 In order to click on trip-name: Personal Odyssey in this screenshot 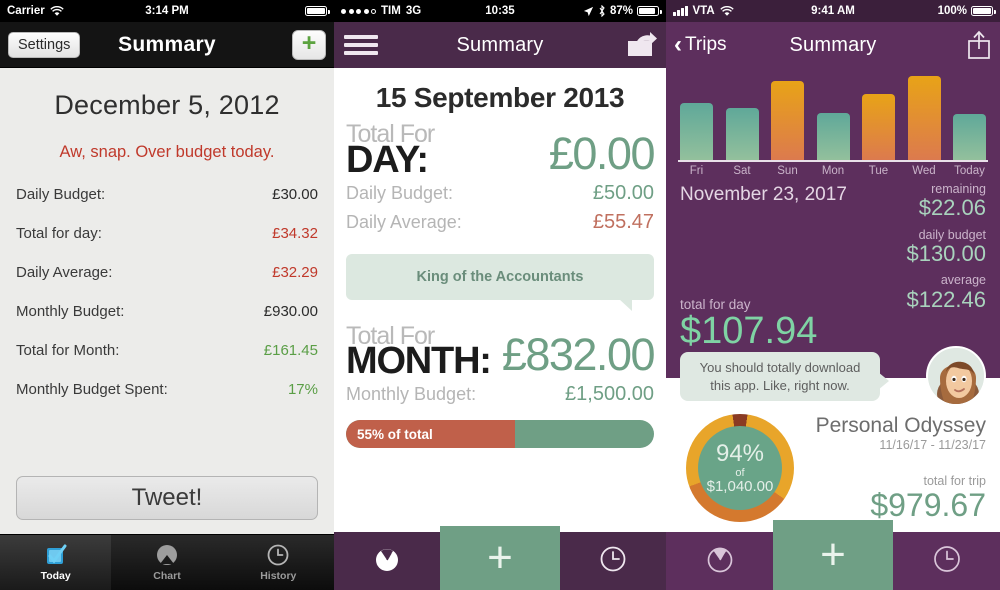, I will do `click(900, 425)`.